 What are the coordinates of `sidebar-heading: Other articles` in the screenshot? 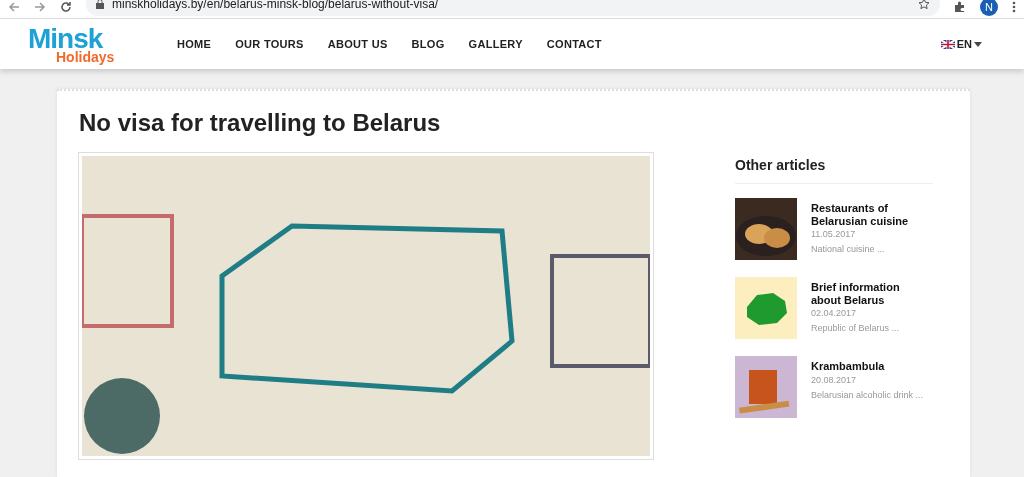 It's located at (780, 165).